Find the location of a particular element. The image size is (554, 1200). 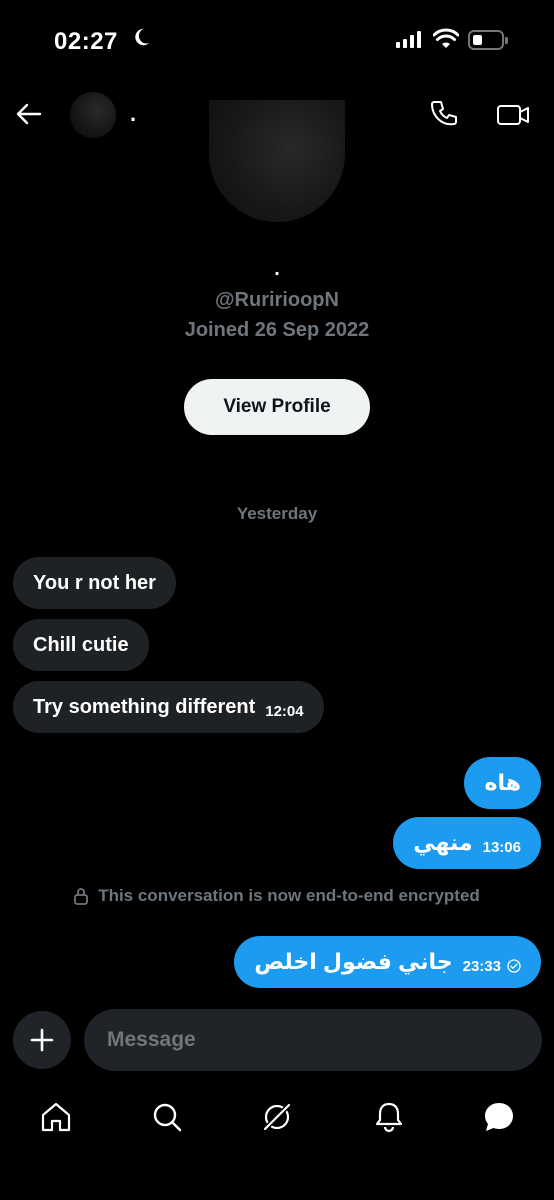

message-incoming: Try something different 12:04 is located at coordinates (168, 707).